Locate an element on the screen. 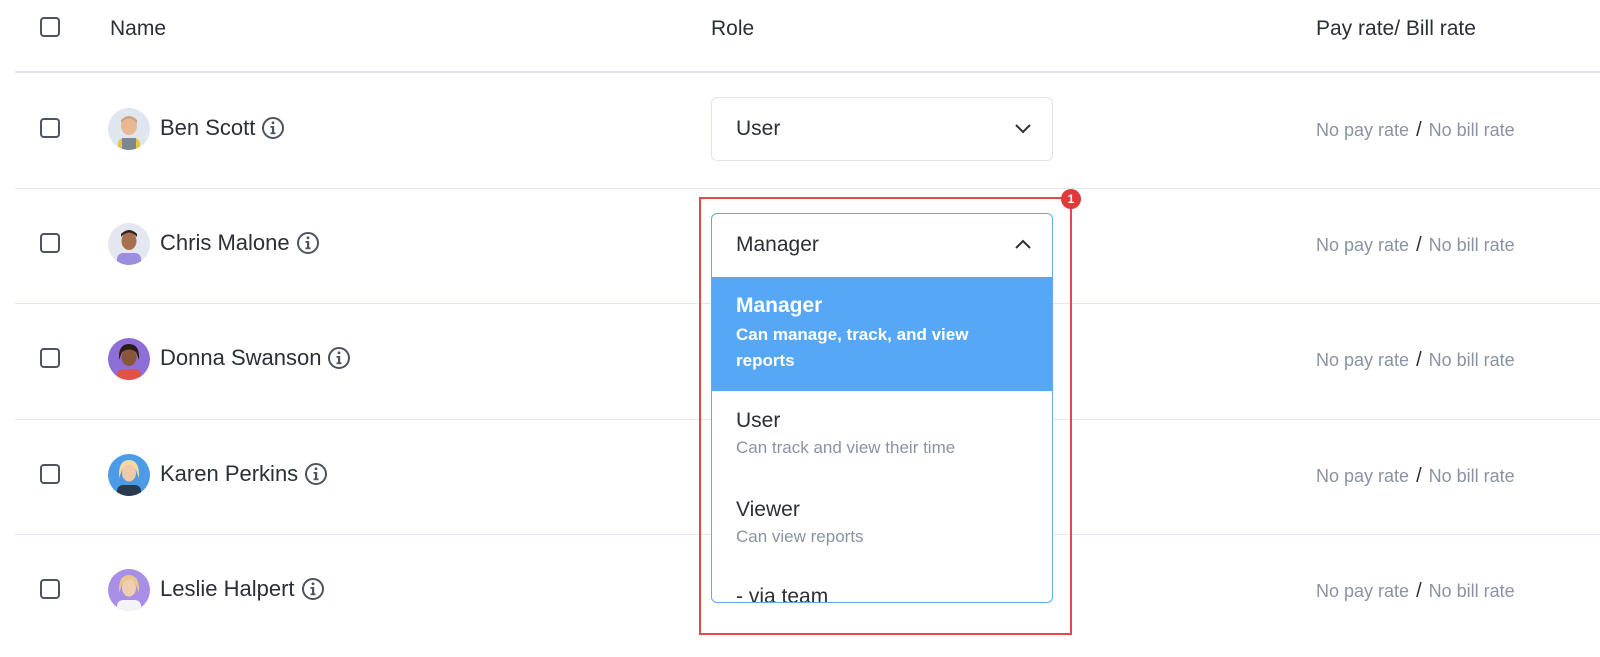 Image resolution: width=1600 pixels, height=657 pixels. member-name: Leslie Halpert is located at coordinates (242, 589).